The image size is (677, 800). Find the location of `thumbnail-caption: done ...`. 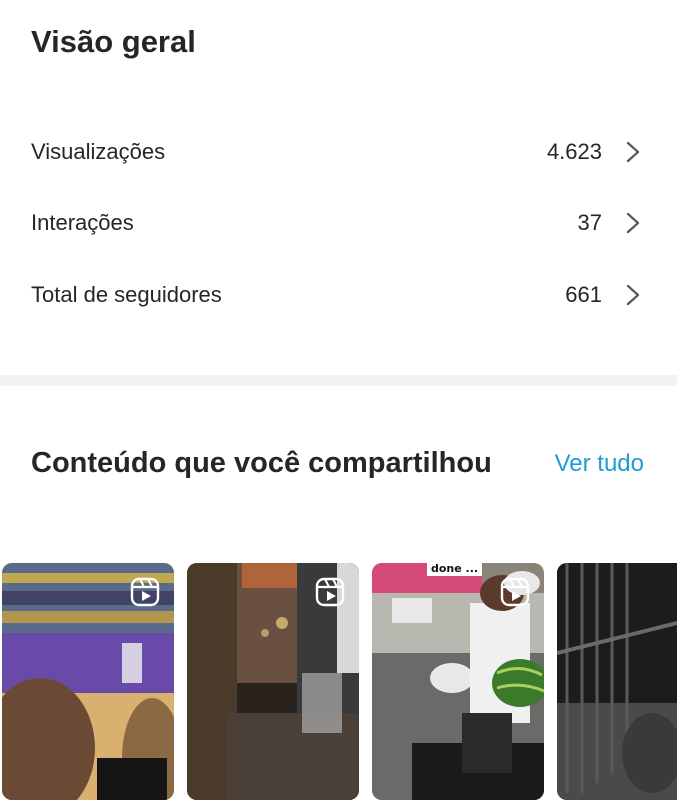

thumbnail-caption: done ... is located at coordinates (455, 569).